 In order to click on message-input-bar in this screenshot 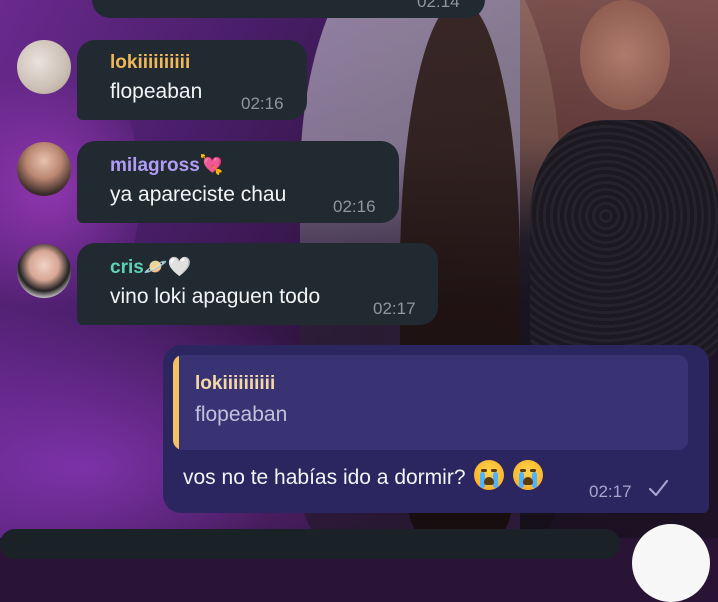, I will do `click(310, 544)`.